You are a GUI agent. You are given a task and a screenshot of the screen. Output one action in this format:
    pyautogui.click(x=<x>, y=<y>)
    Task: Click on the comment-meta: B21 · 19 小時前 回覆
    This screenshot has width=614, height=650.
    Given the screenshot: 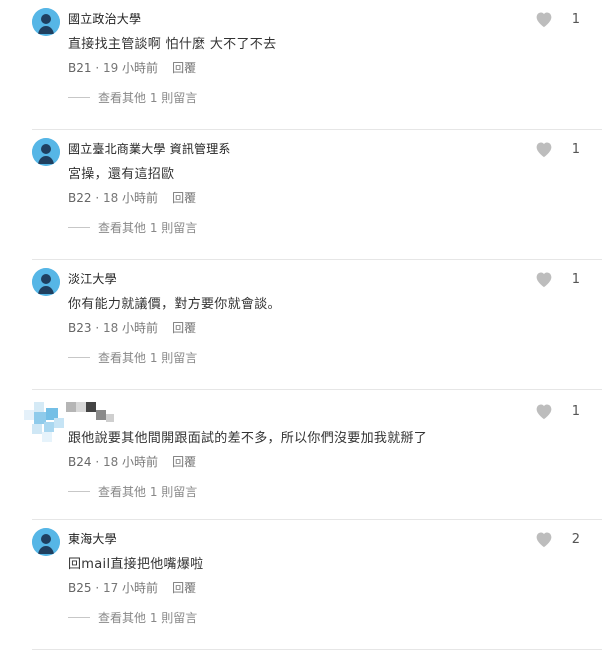 What is the action you would take?
    pyautogui.click(x=132, y=67)
    